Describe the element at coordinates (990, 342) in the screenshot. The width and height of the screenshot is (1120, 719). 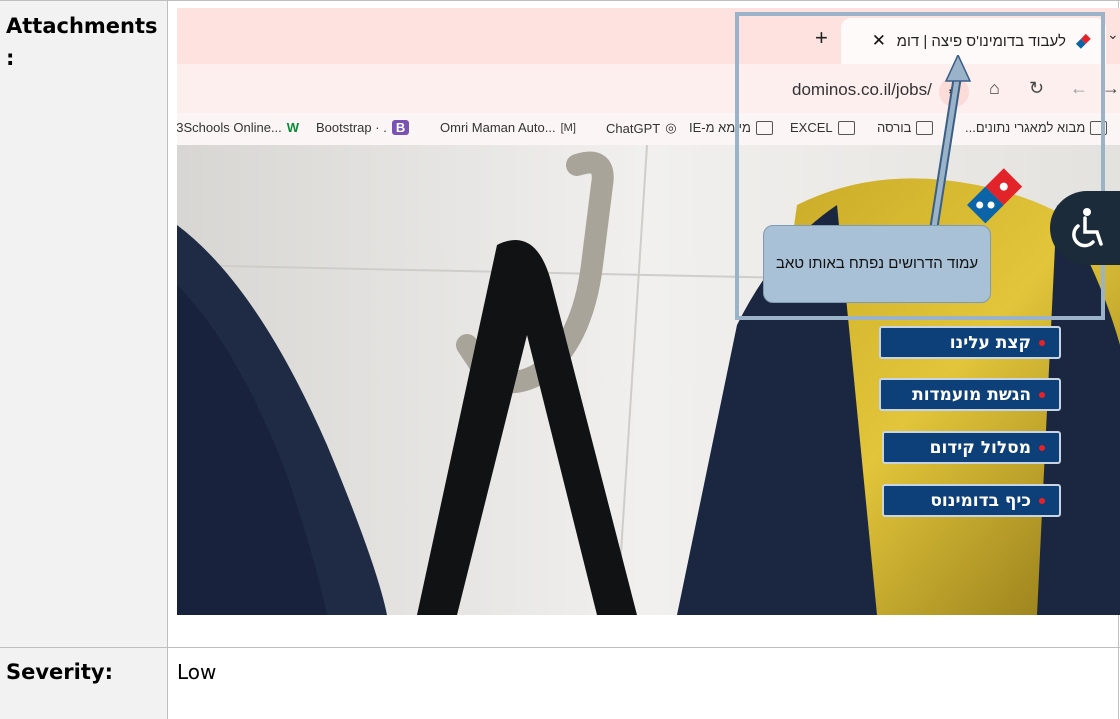
I see `menu-label: קצת עלינו` at that location.